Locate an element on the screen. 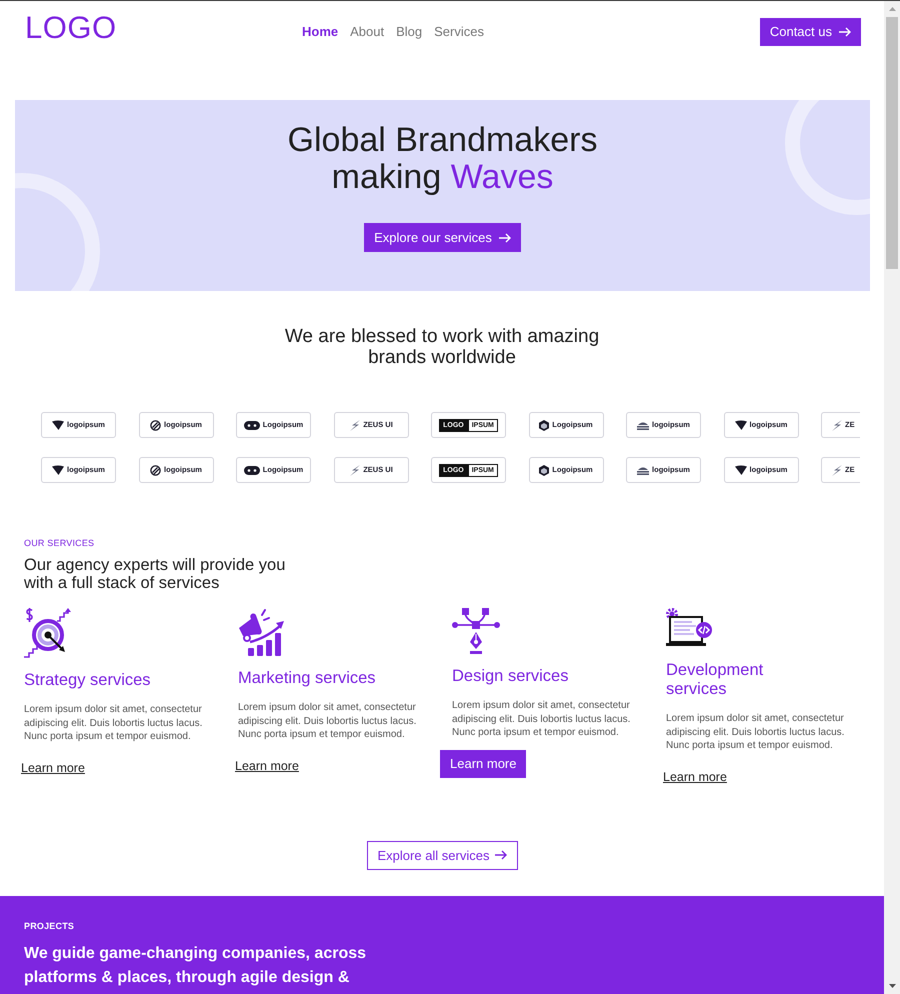 The height and width of the screenshot is (994, 900). scroll-up-icon is located at coordinates (892, 9).